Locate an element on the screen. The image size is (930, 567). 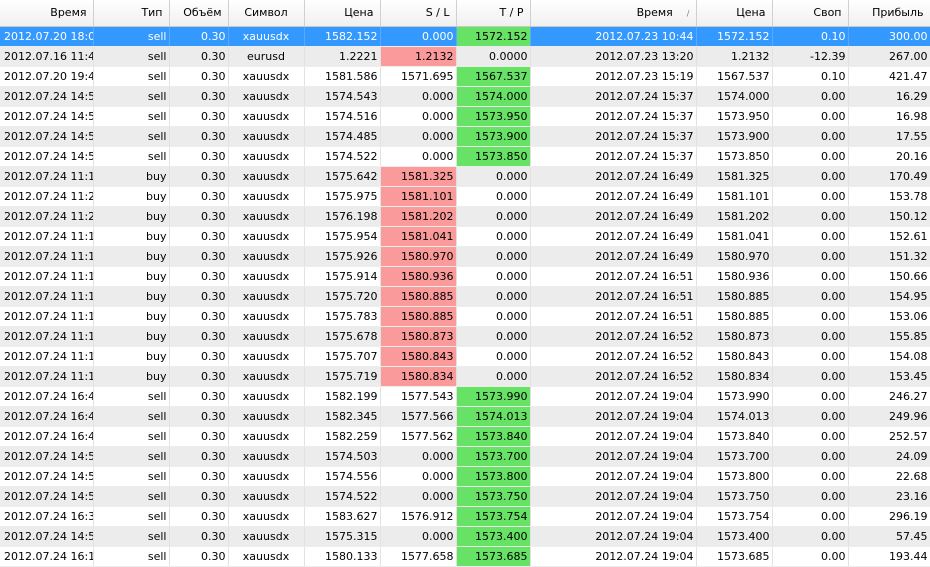
col-header-close-time: Время / is located at coordinates (613, 13).